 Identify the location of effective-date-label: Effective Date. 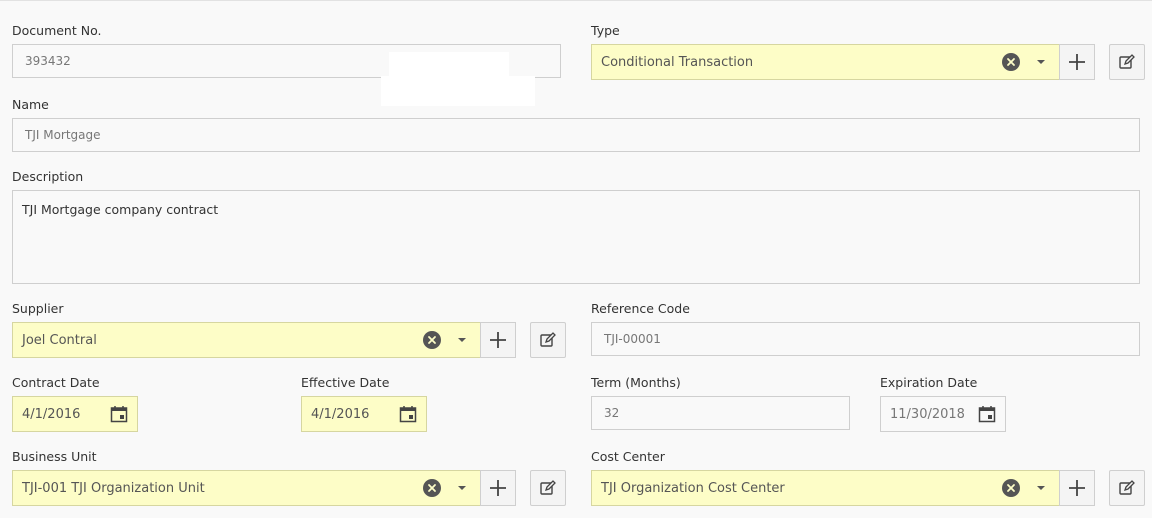
(345, 382).